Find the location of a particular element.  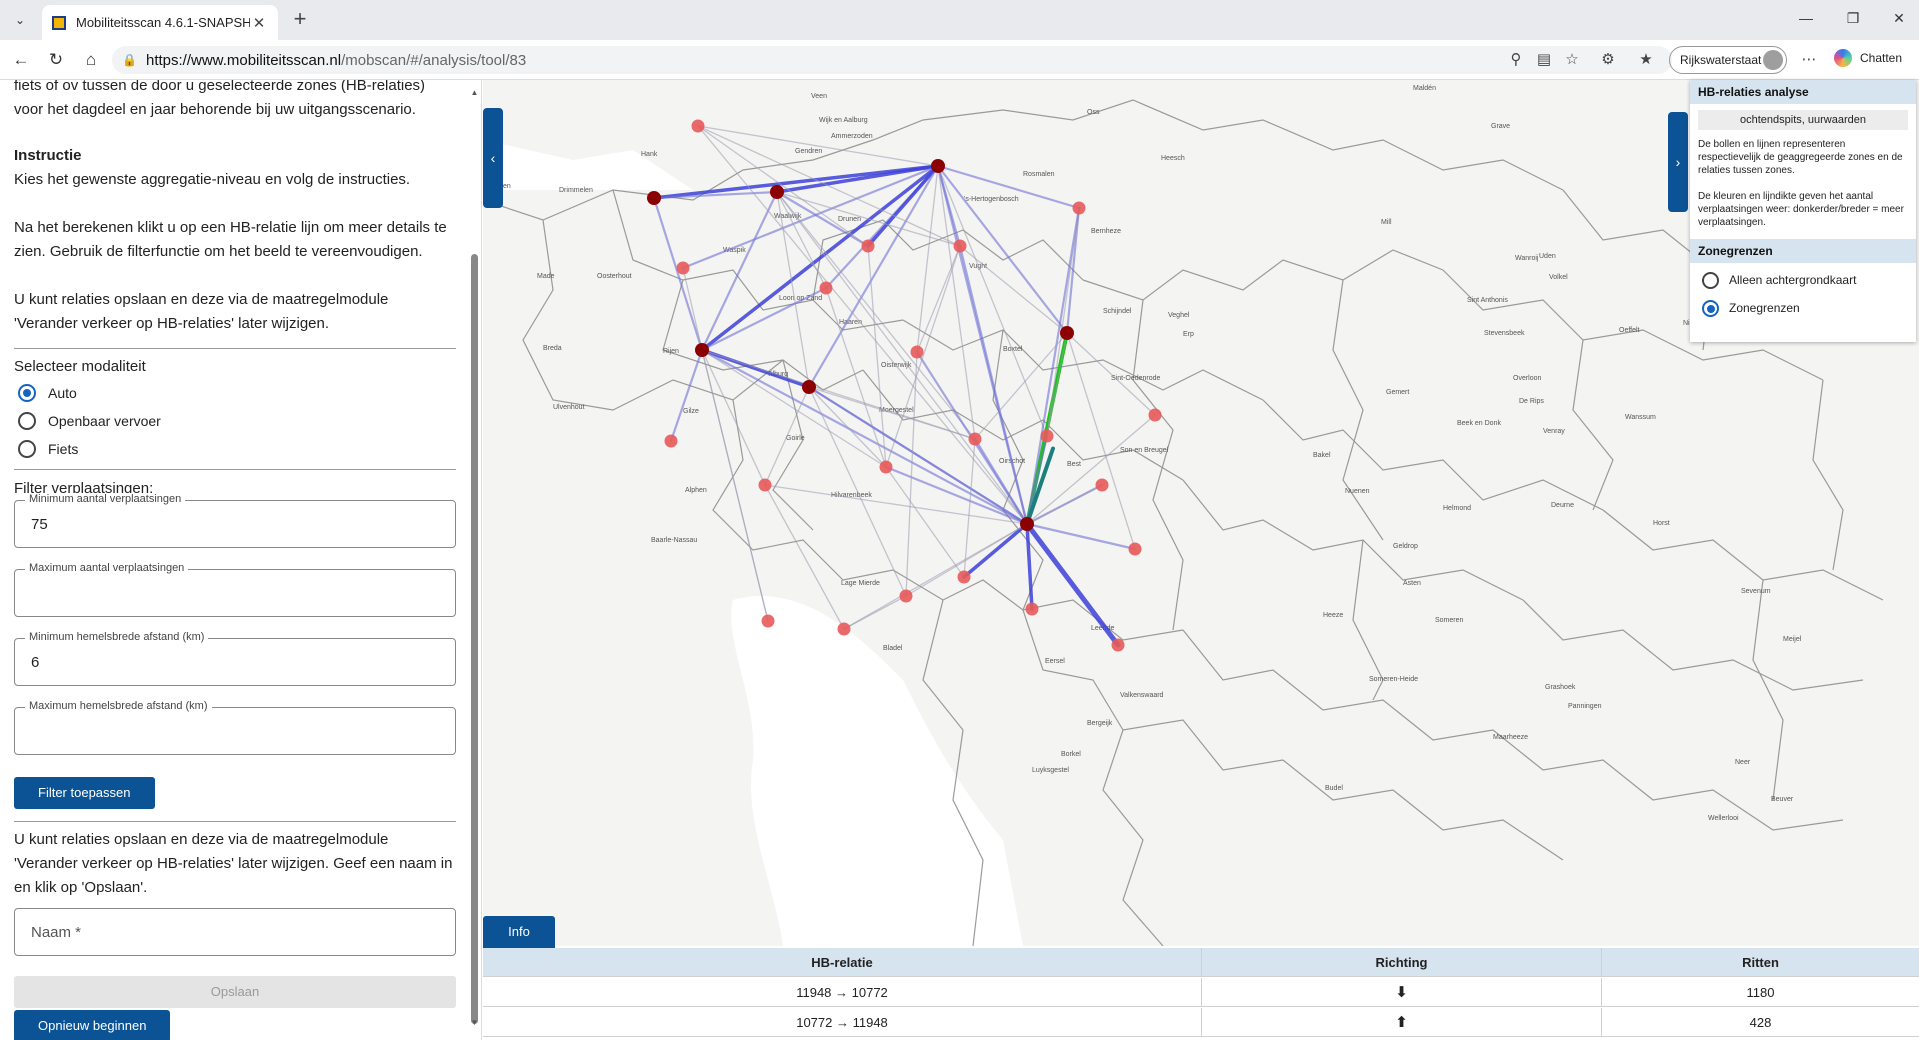

reader-icon: ▤ is located at coordinates (1544, 60).